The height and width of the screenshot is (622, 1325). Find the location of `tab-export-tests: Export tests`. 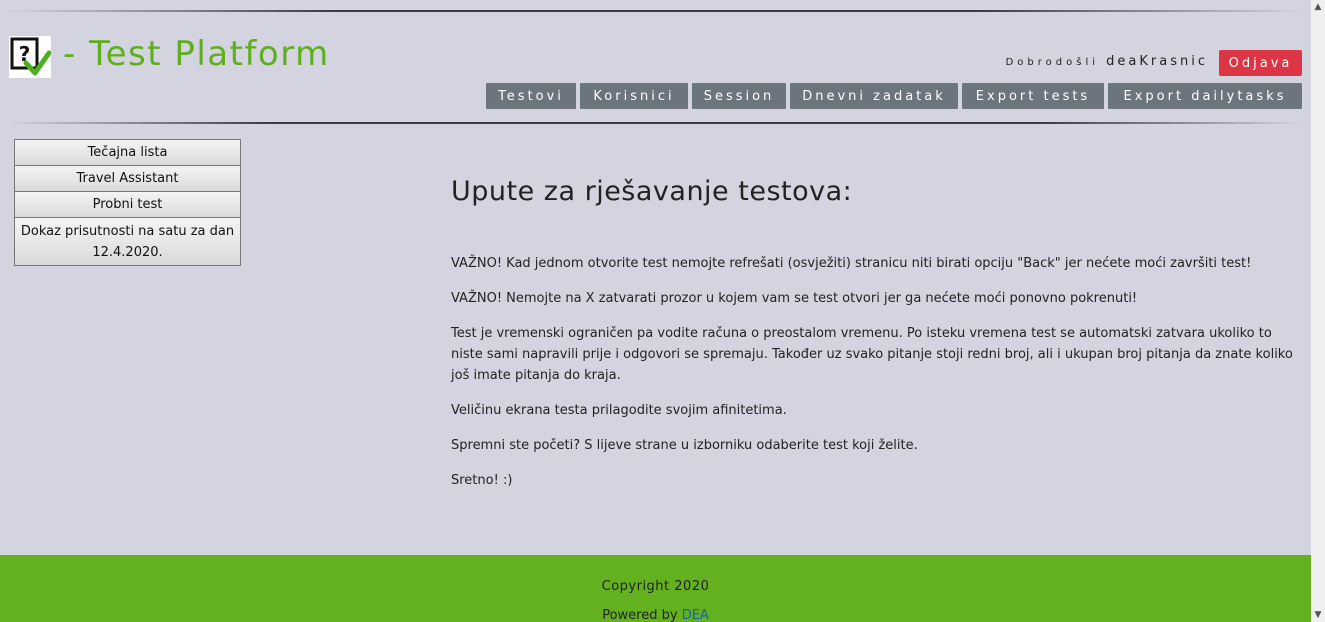

tab-export-tests: Export tests is located at coordinates (1033, 96).